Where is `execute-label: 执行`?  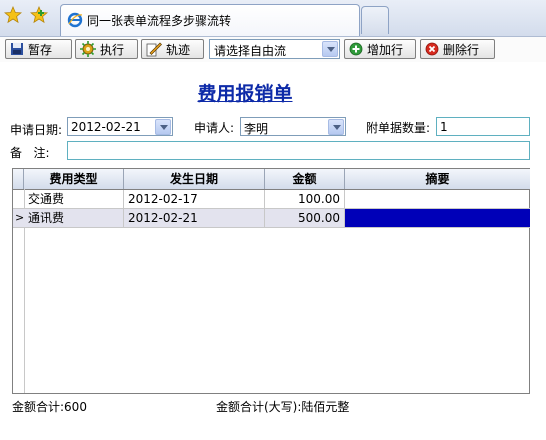 execute-label: 执行 is located at coordinates (112, 49).